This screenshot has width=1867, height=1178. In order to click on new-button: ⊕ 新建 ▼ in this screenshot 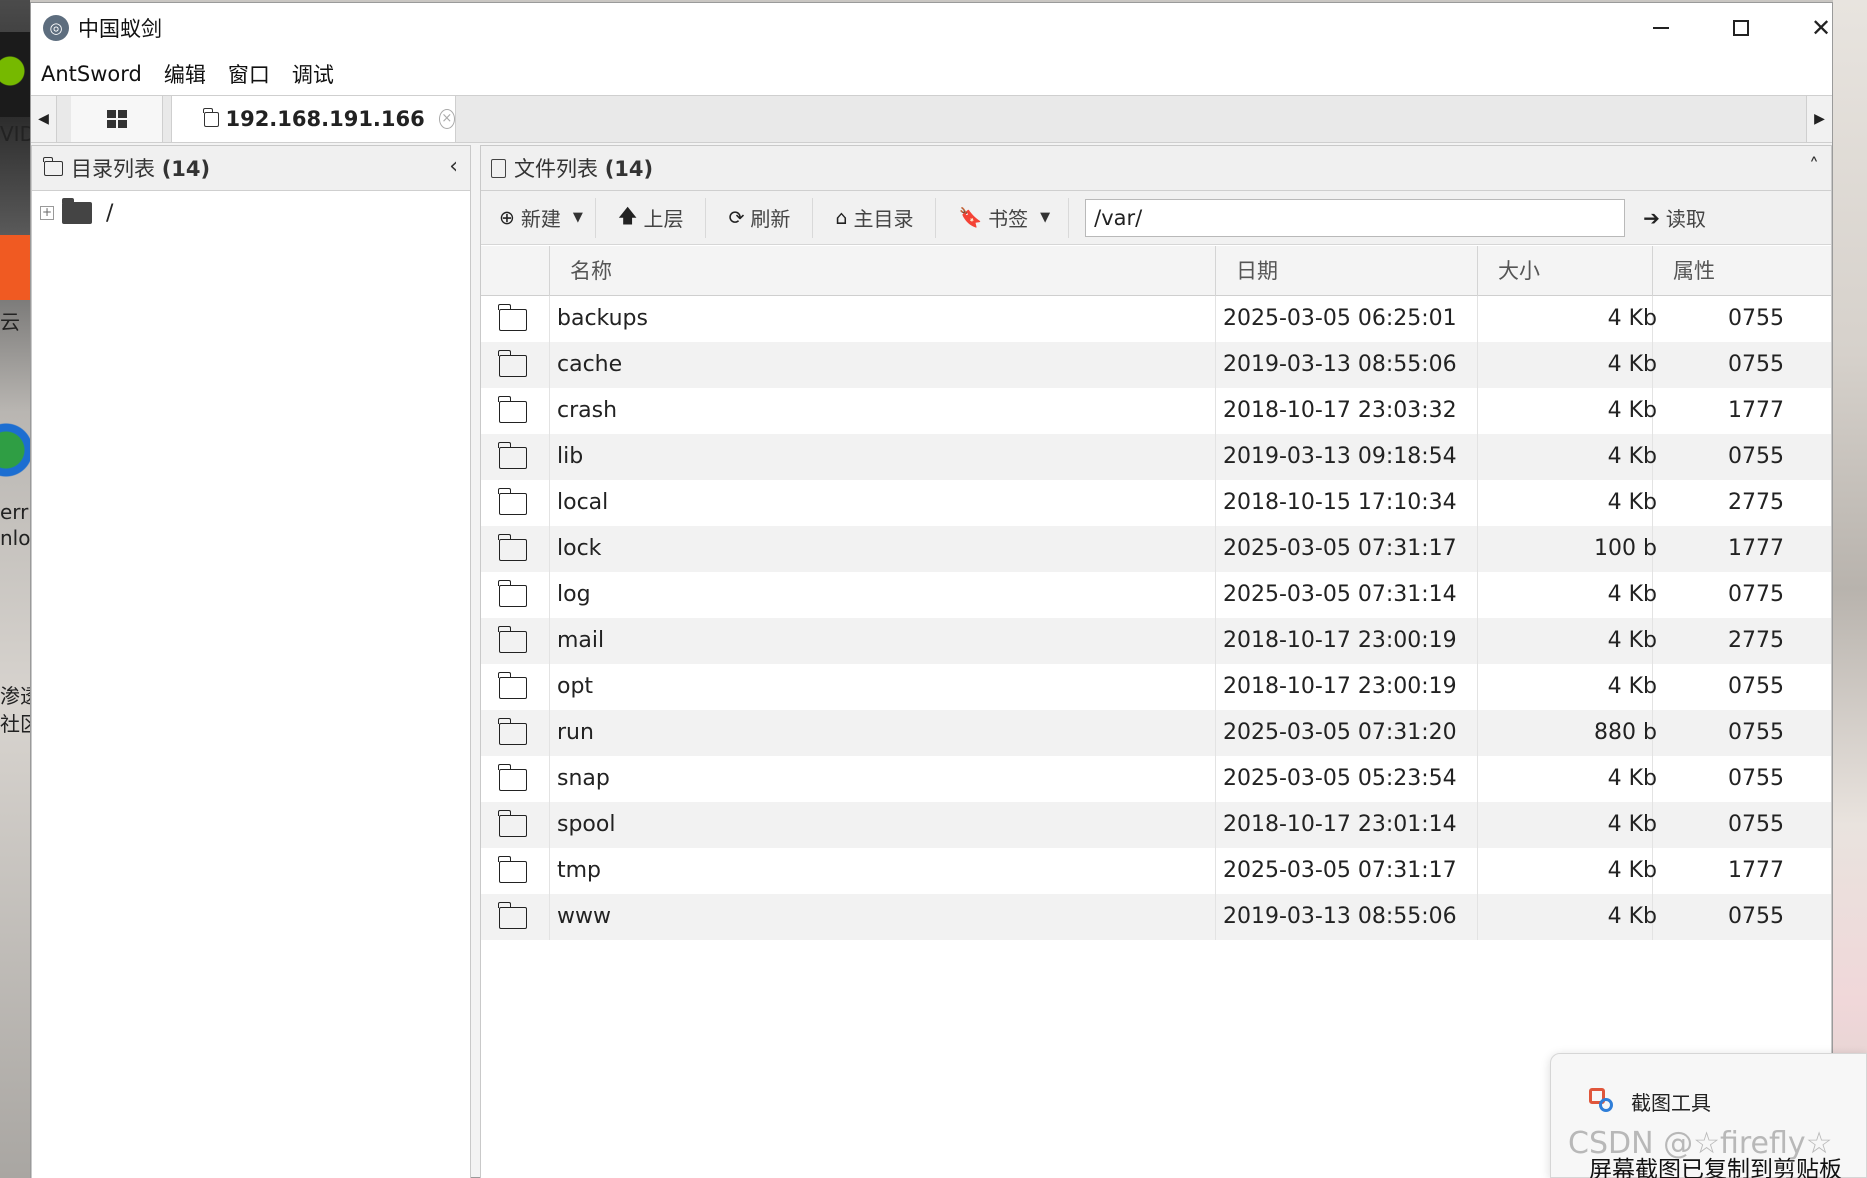, I will do `click(538, 217)`.